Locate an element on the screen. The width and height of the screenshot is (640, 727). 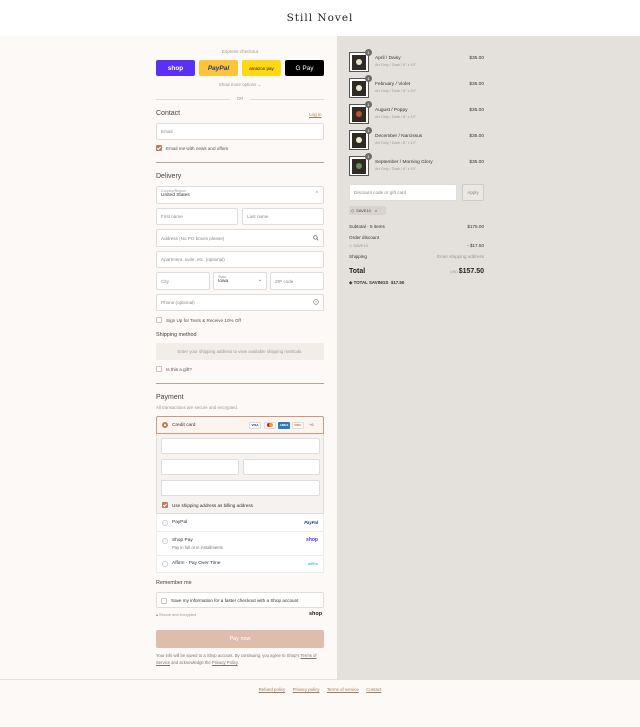
zip-field is located at coordinates (297, 281).